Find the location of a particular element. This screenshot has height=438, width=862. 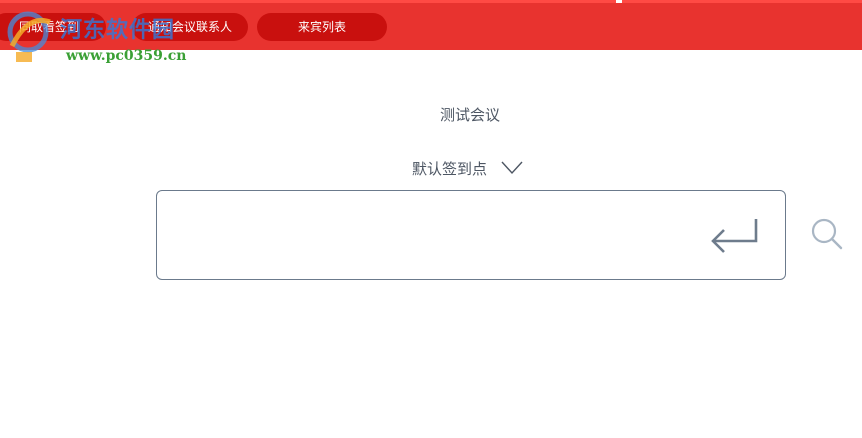

watermark-url: www.pc0359.cn is located at coordinates (126, 56).